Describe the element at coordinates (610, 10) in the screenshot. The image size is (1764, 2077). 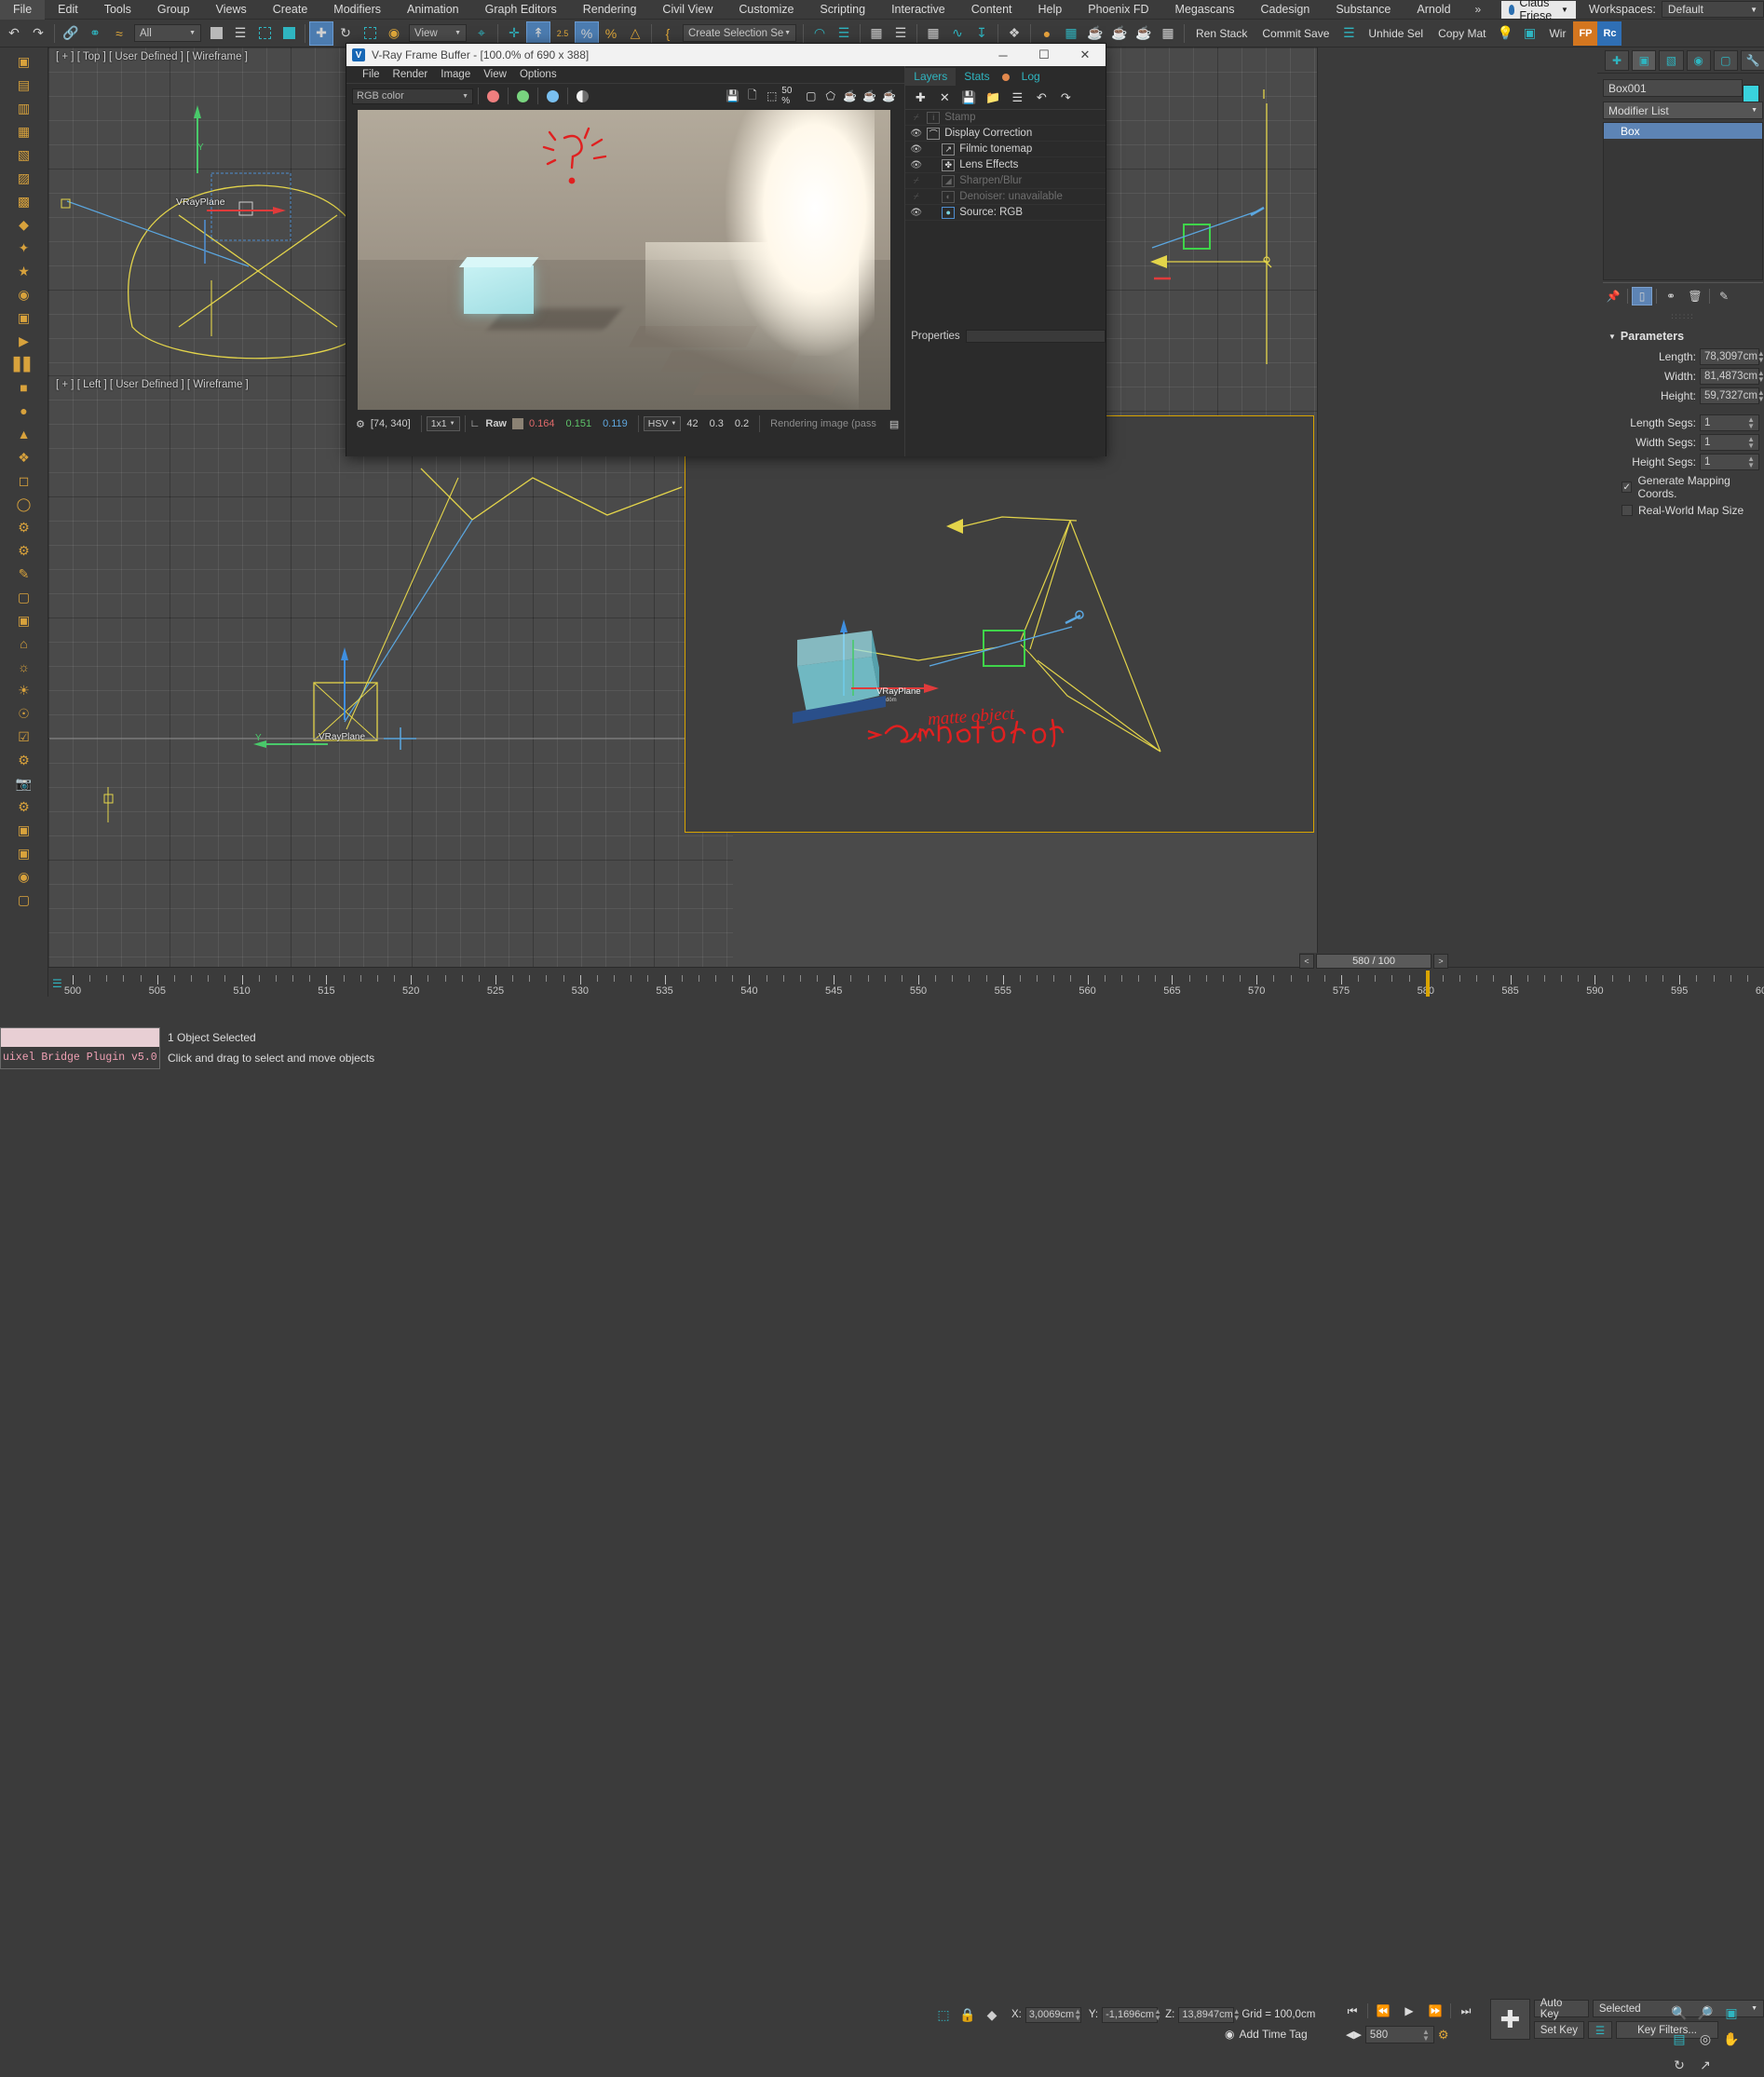
I see `menu-item-rendering: Rendering` at that location.